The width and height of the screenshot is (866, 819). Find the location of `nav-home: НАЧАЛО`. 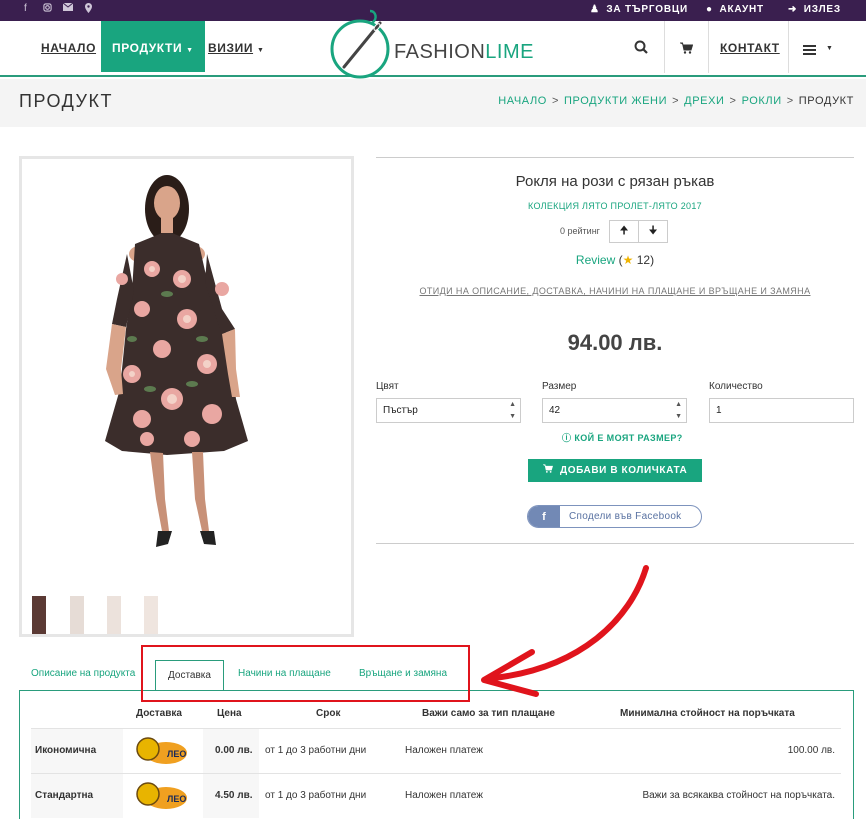

nav-home: НАЧАЛО is located at coordinates (68, 46).